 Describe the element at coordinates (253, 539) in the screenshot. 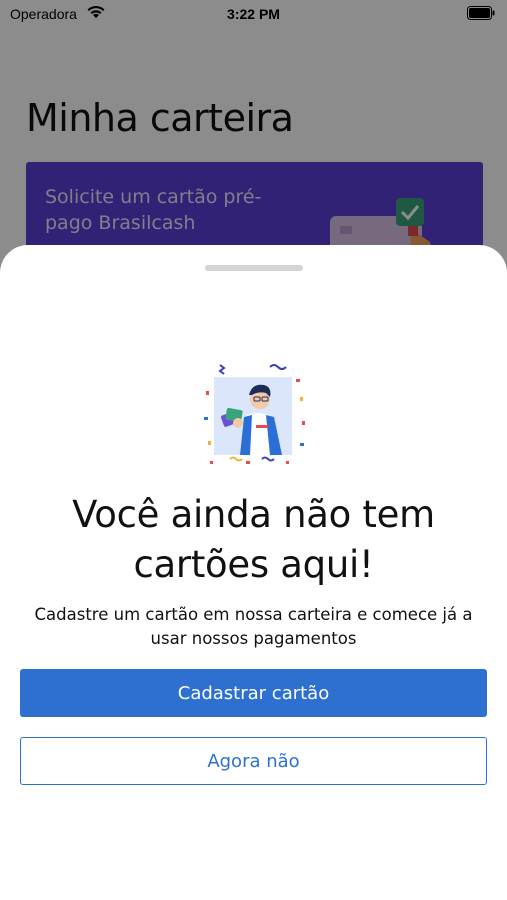

I see `sheet-title: Você ainda não tem cartões aqui!` at that location.